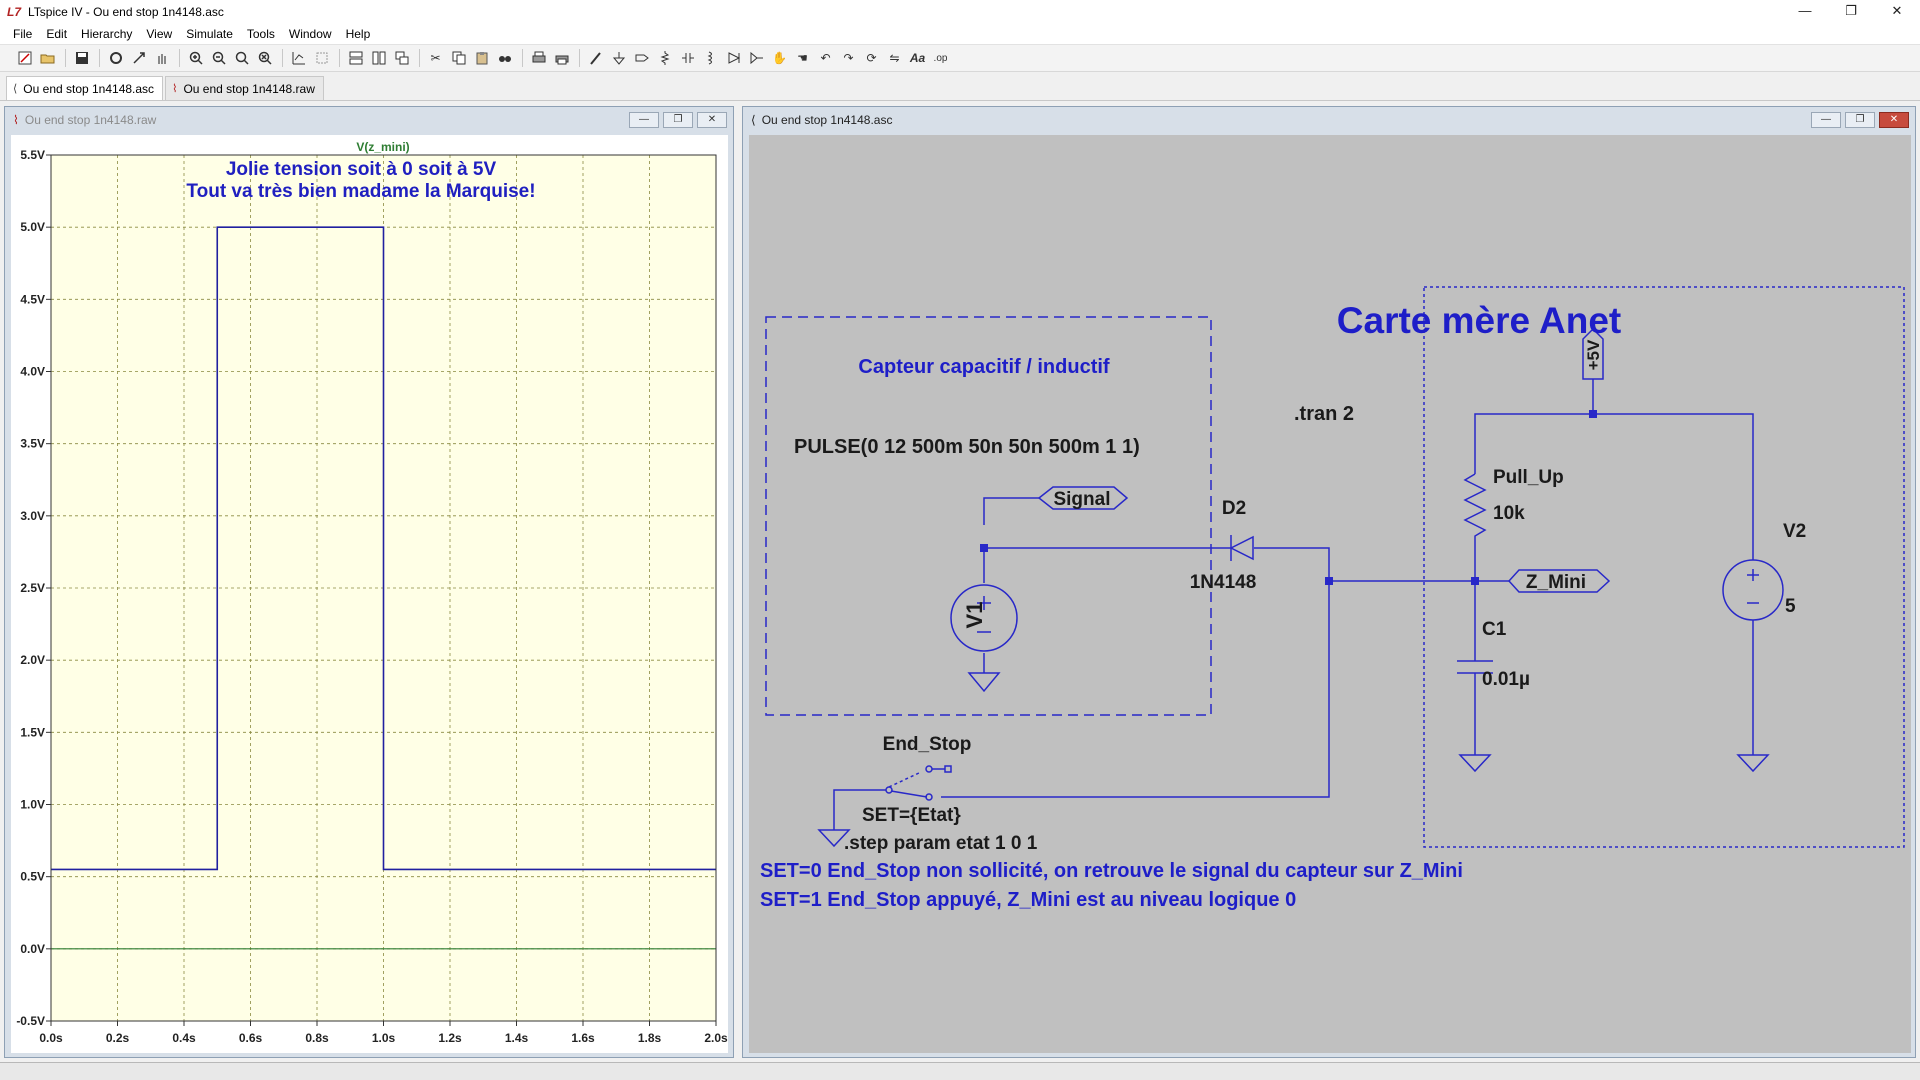 The image size is (1920, 1080). I want to click on x-tick-label: 1.0s, so click(384, 1038).